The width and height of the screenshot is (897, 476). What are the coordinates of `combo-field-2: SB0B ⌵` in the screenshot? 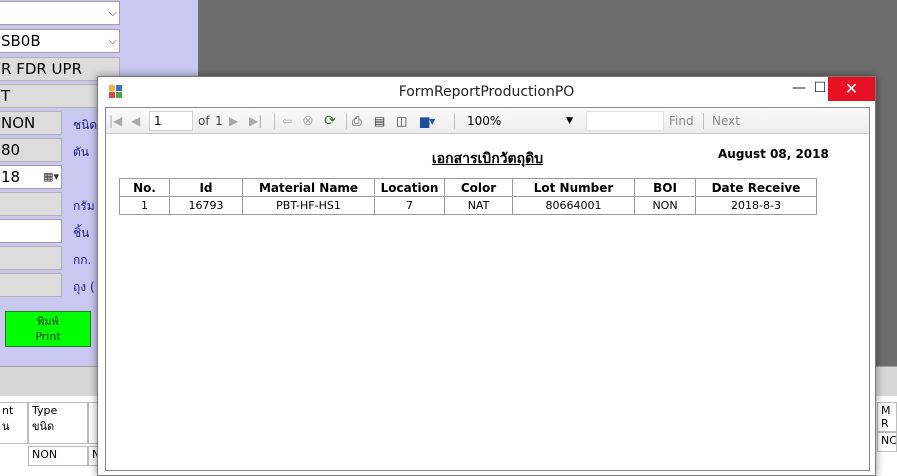 It's located at (60, 41).